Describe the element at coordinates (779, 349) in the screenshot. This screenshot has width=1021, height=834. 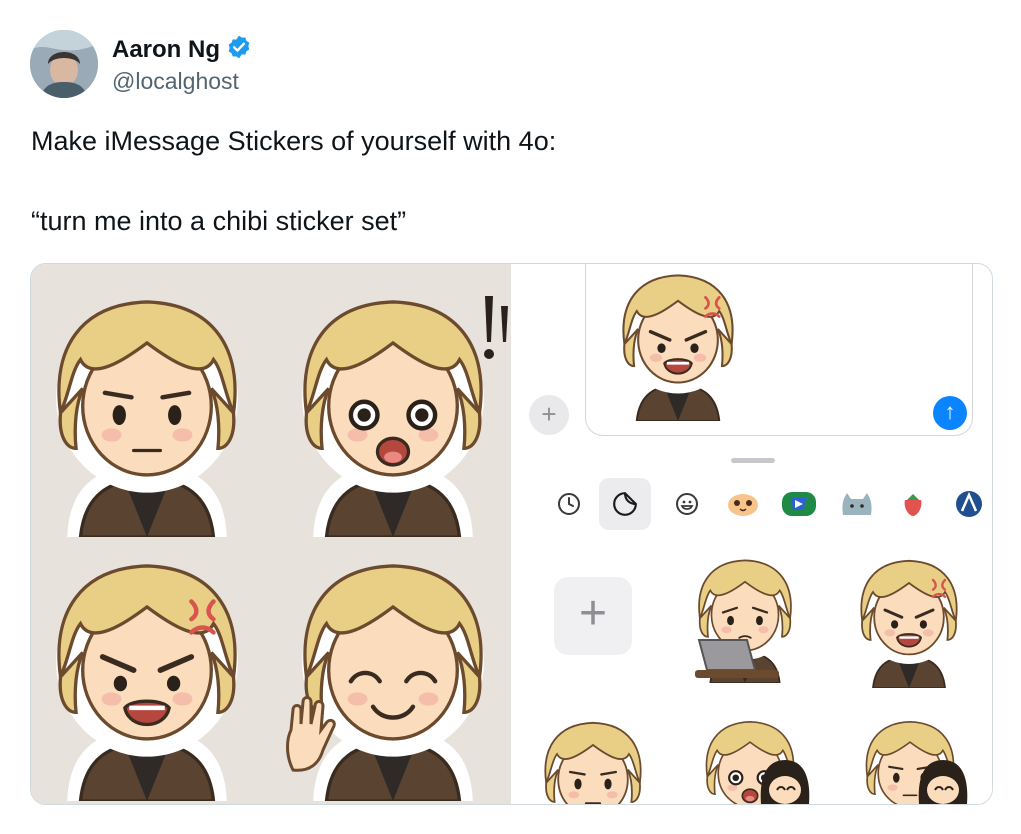
I see `message-compose-field` at that location.